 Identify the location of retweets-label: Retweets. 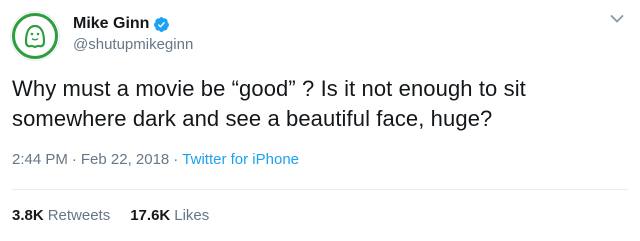
(79, 215).